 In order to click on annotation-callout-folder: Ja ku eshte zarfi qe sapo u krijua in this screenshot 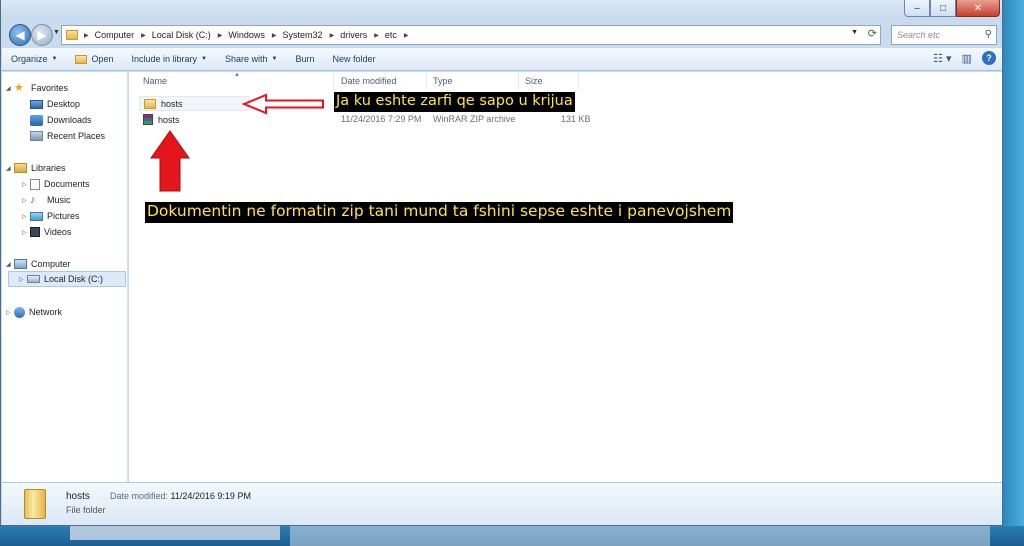, I will do `click(454, 102)`.